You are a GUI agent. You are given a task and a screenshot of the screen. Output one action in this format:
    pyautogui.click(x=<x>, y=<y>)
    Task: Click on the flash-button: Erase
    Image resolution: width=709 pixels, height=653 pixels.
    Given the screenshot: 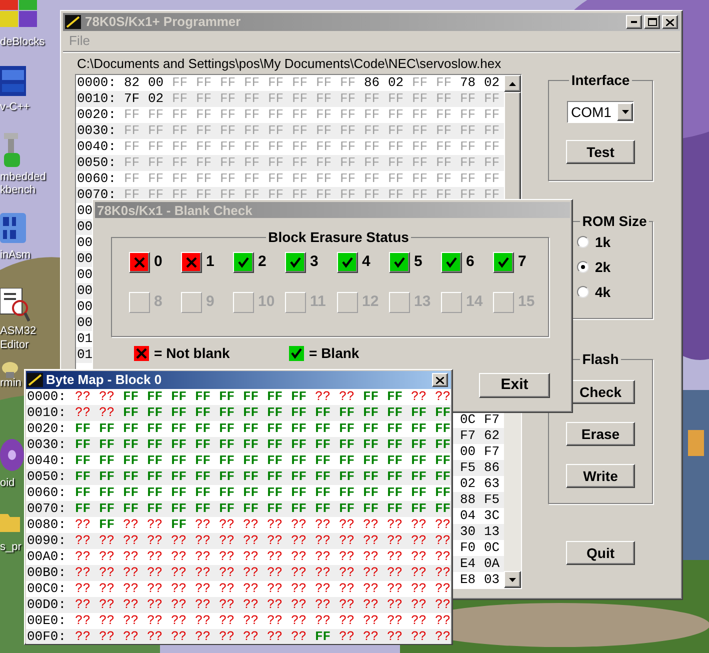 What is the action you would take?
    pyautogui.click(x=600, y=434)
    